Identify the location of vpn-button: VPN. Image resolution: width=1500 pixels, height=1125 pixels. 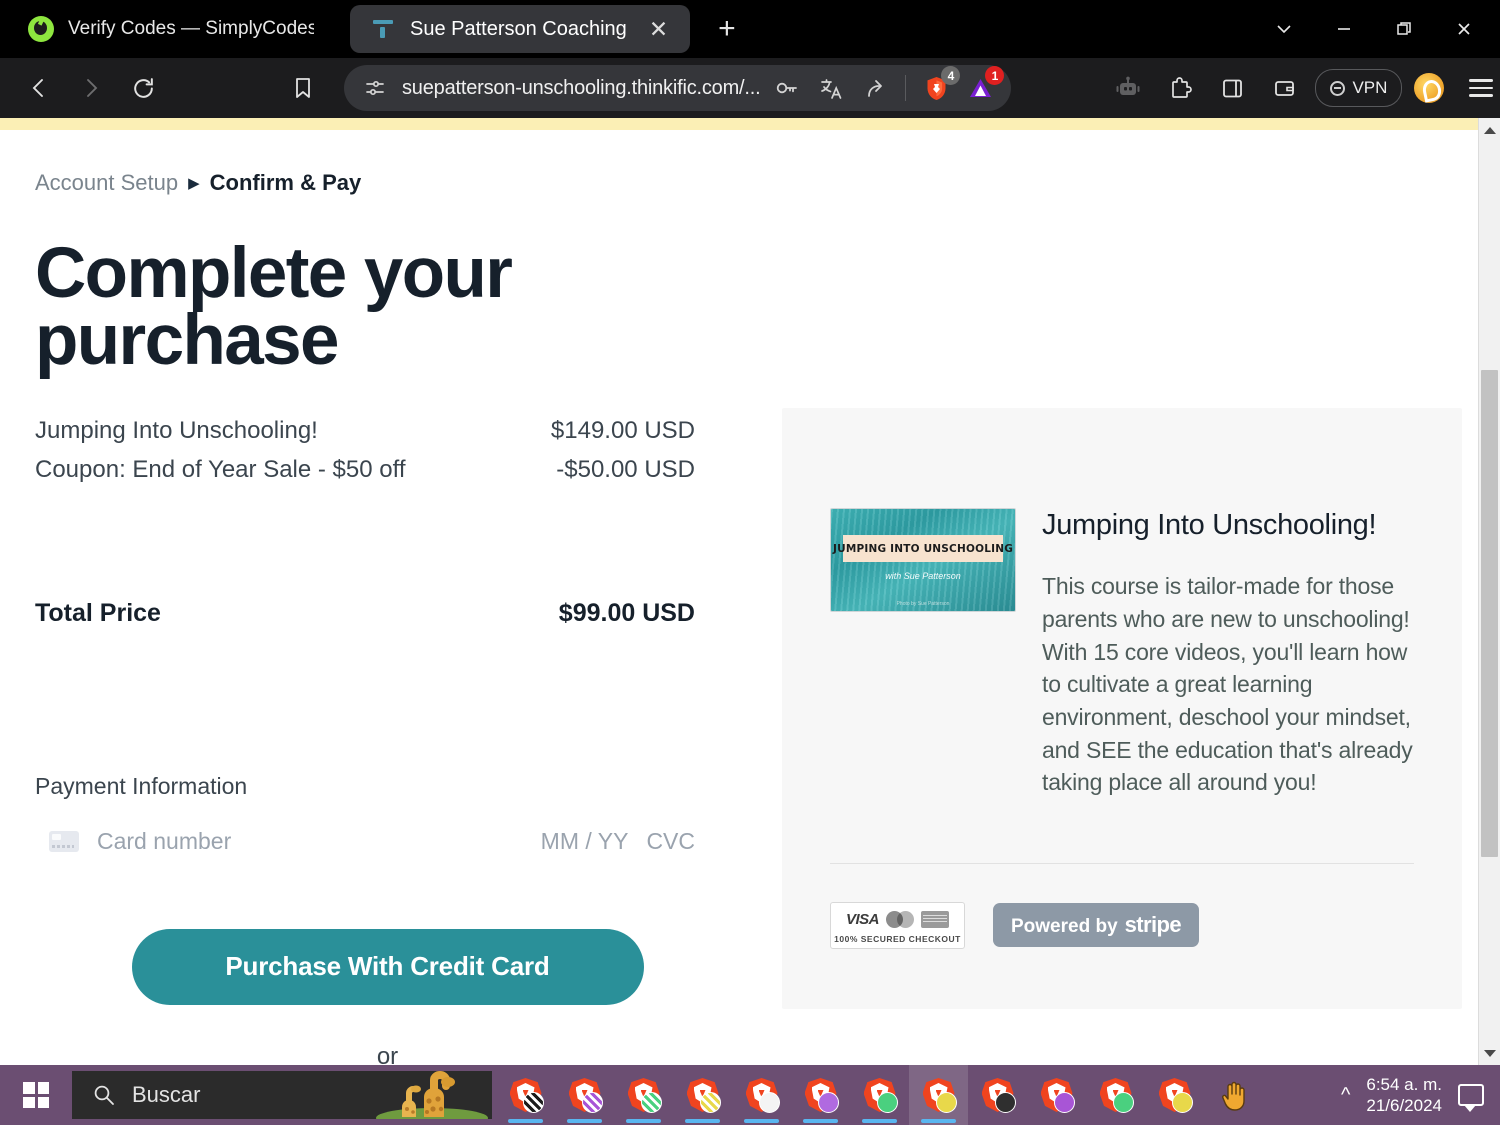
(1359, 88).